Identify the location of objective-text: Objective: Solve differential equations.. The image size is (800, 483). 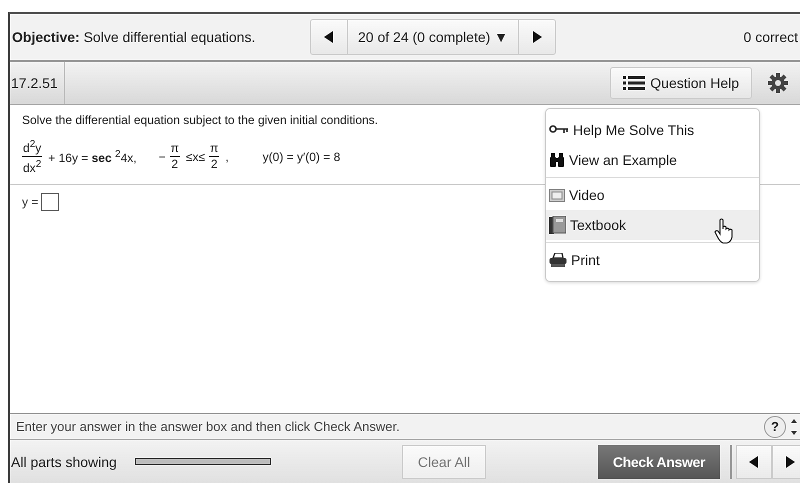
(134, 37).